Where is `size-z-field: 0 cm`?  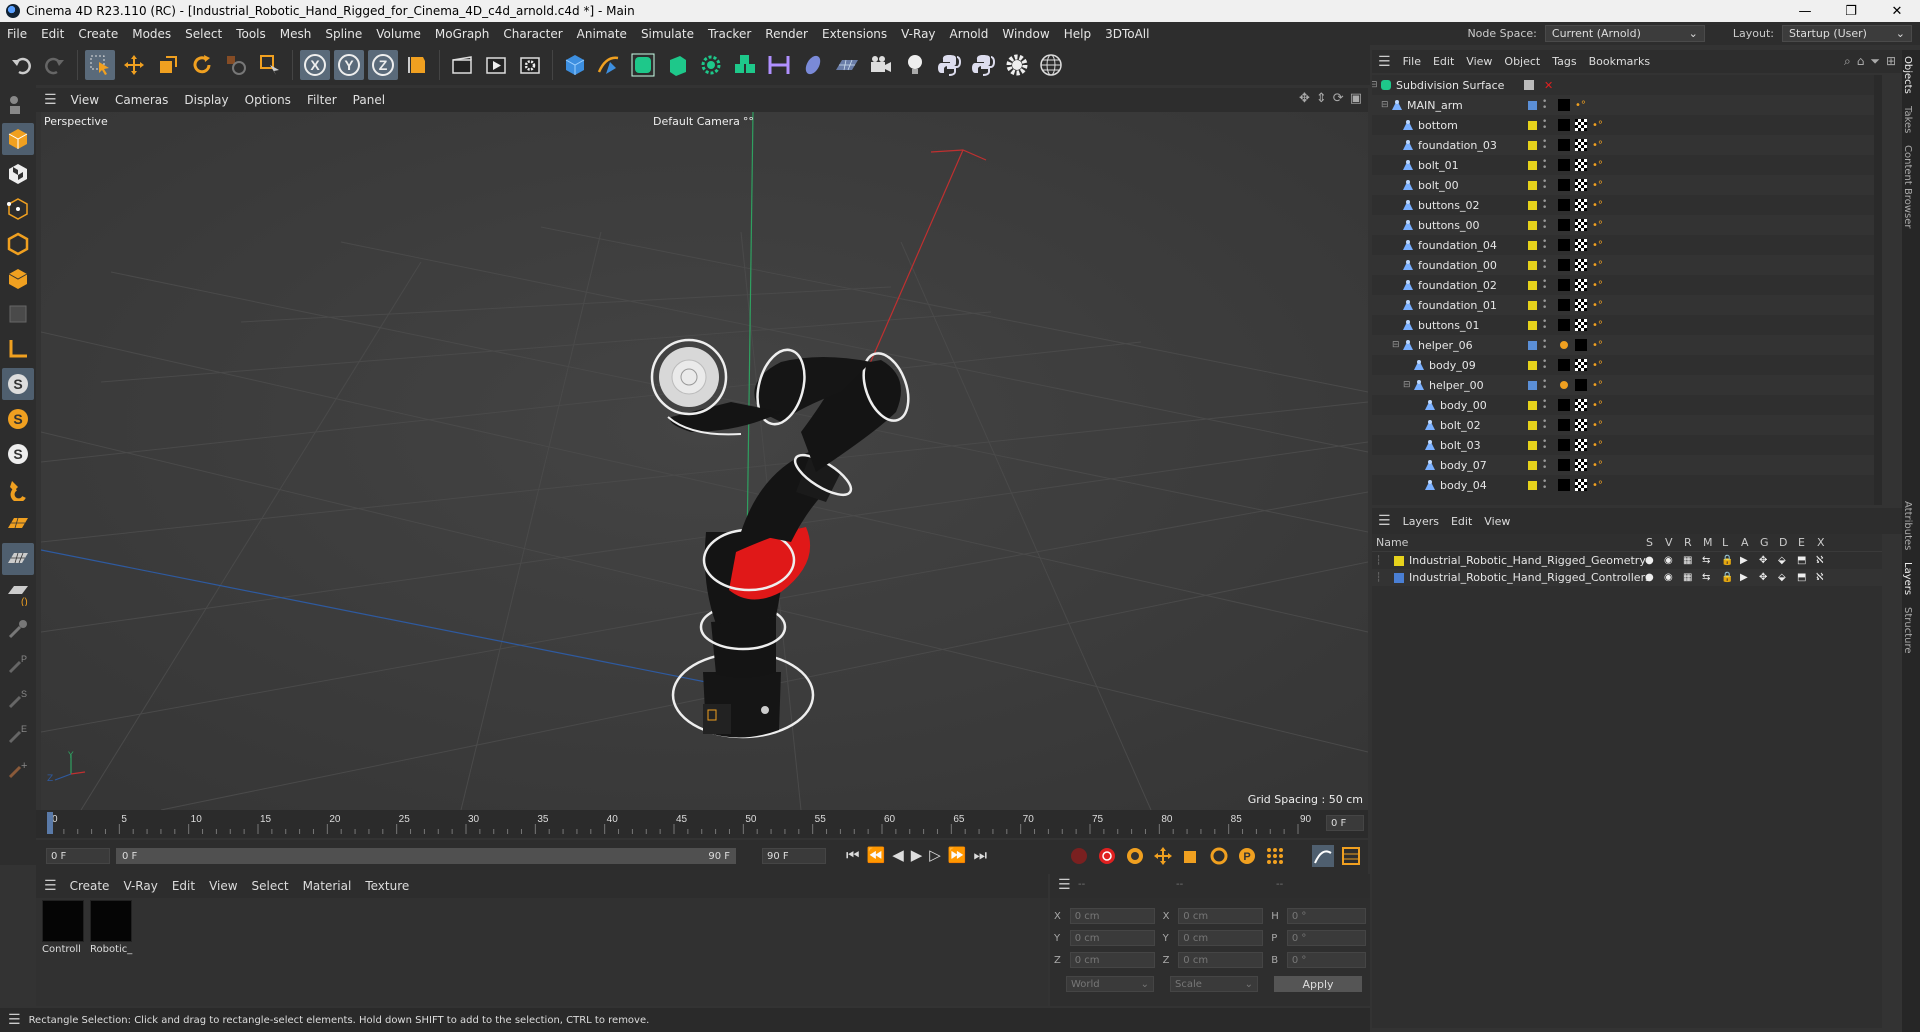
size-z-field: 0 cm is located at coordinates (1221, 960).